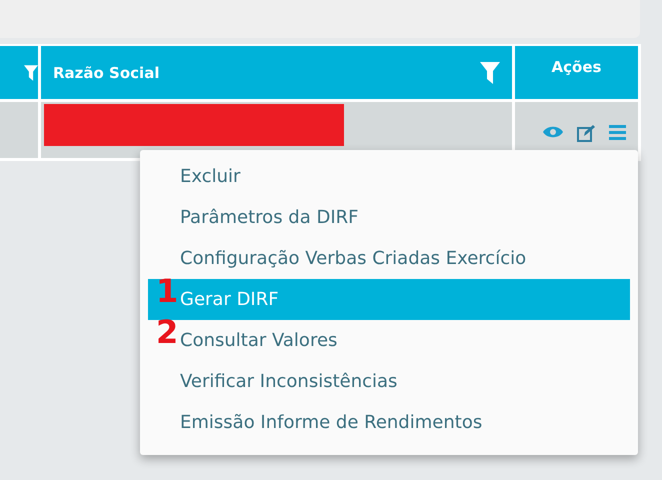  What do you see at coordinates (577, 67) in the screenshot?
I see `column-title: Ações` at bounding box center [577, 67].